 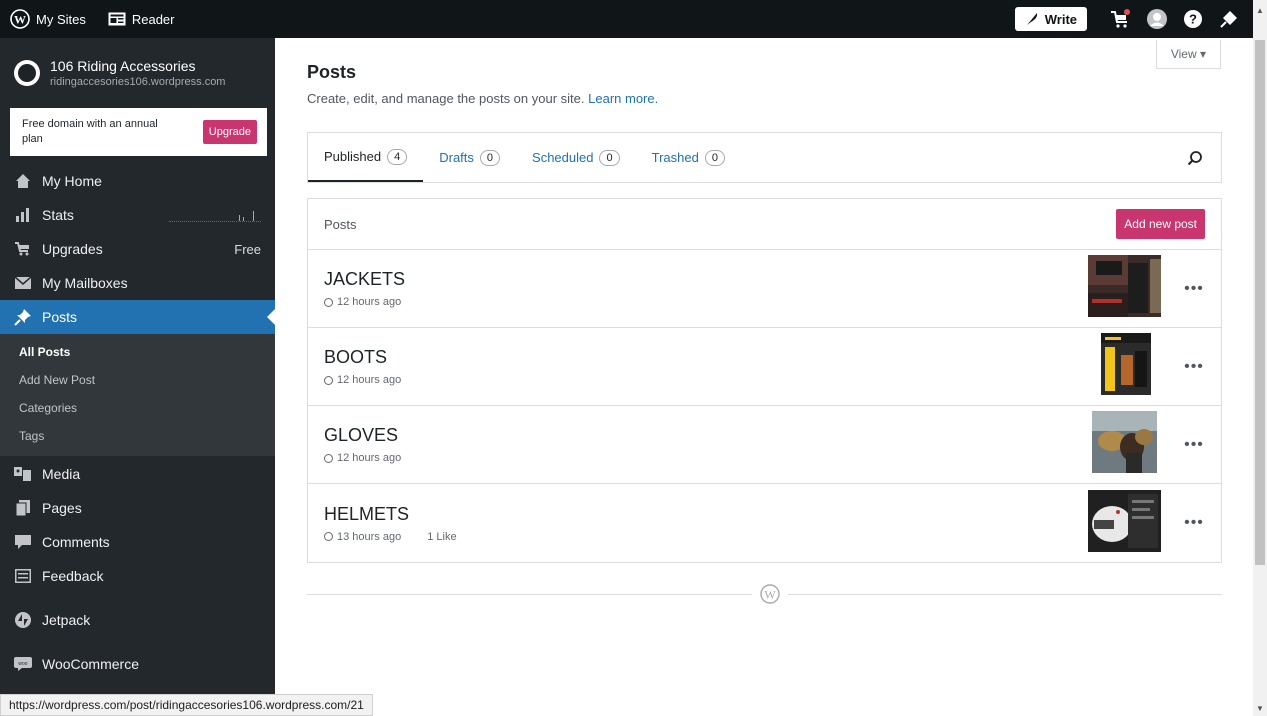 What do you see at coordinates (85, 283) in the screenshot?
I see `sidebar-item-label: My Mailboxes` at bounding box center [85, 283].